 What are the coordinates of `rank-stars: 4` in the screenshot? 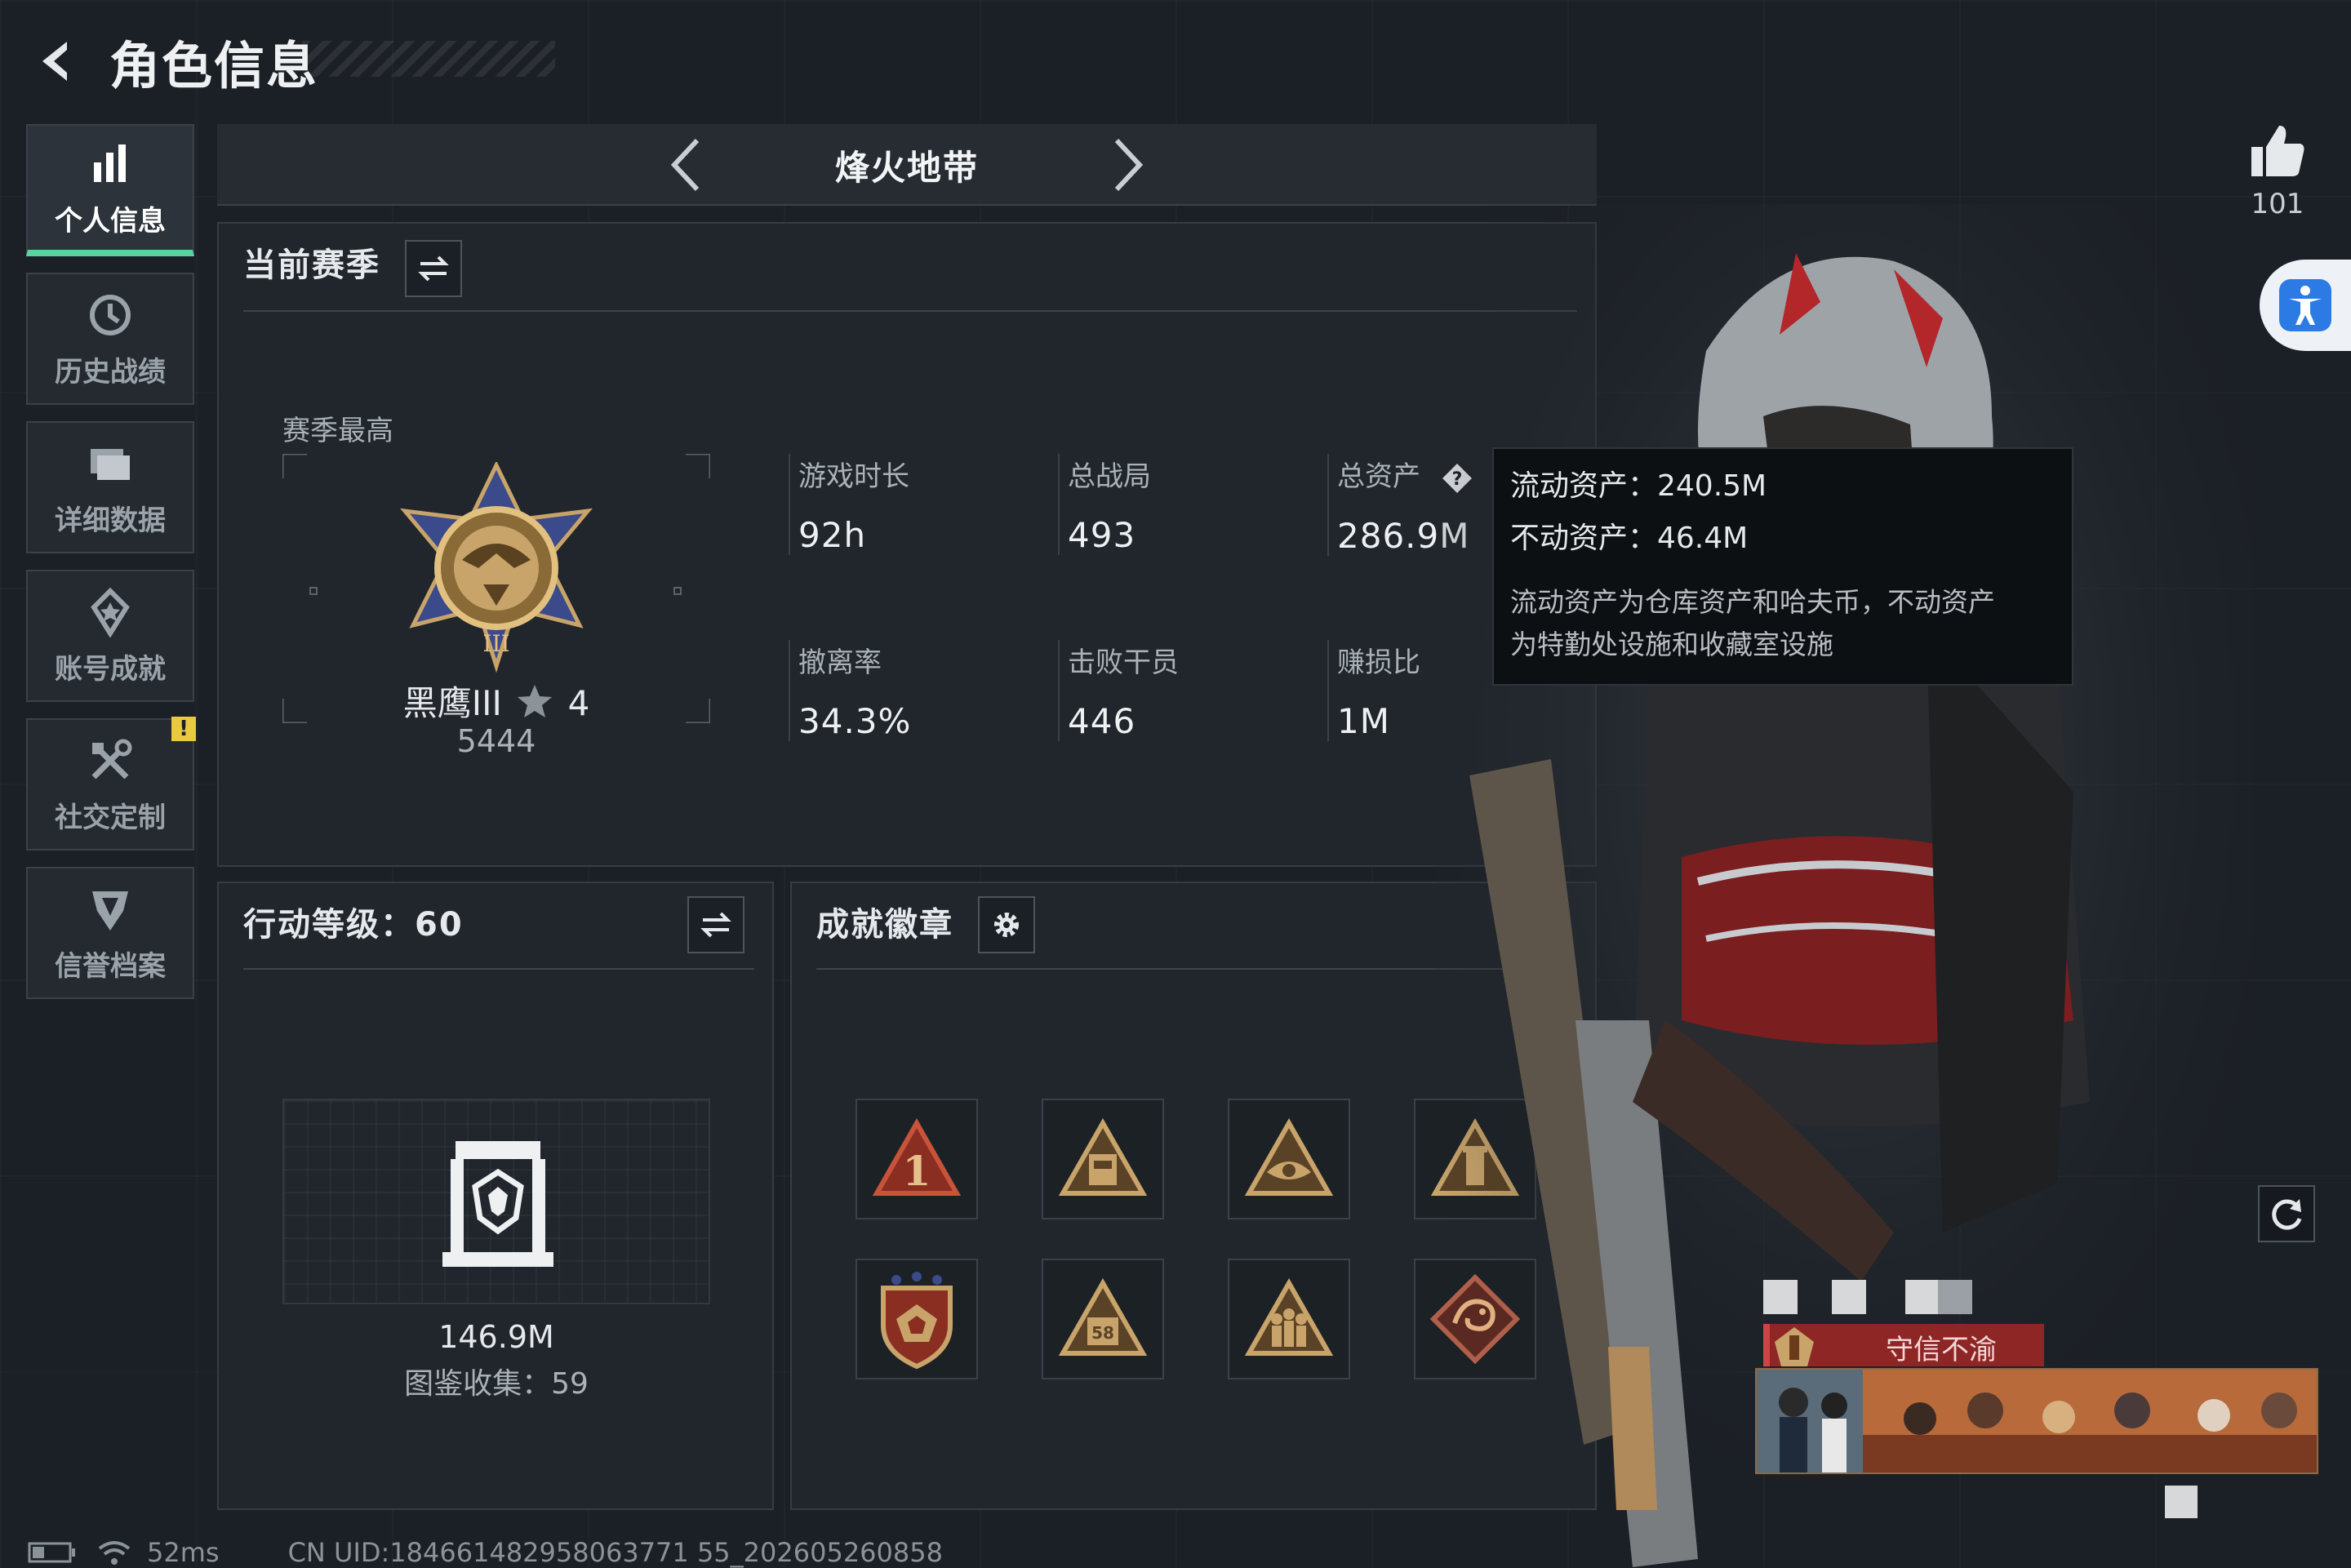 It's located at (578, 703).